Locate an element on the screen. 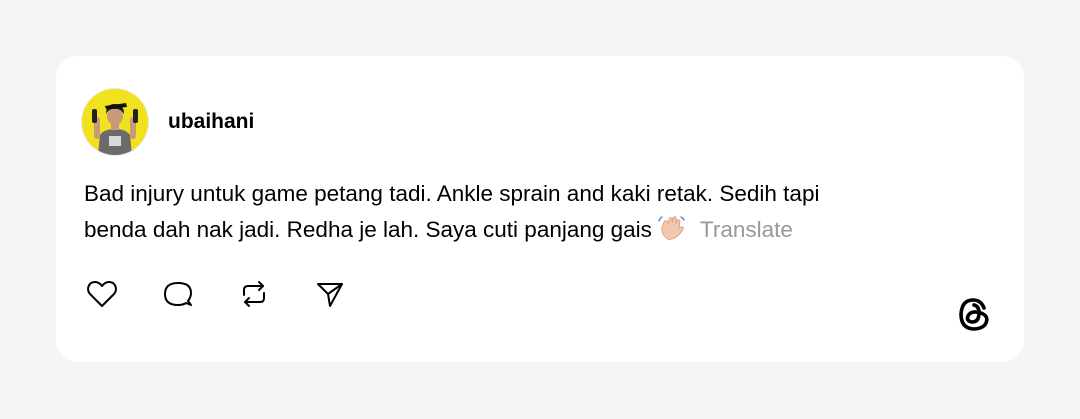  like-button is located at coordinates (102, 294).